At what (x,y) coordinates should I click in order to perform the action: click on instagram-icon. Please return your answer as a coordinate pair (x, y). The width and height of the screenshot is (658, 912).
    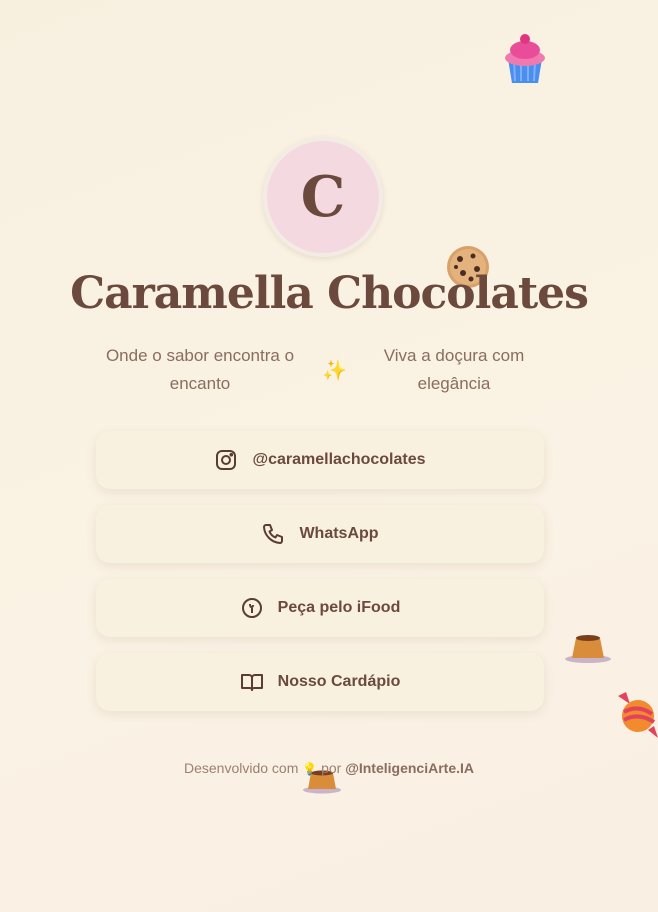
    Looking at the image, I should click on (226, 460).